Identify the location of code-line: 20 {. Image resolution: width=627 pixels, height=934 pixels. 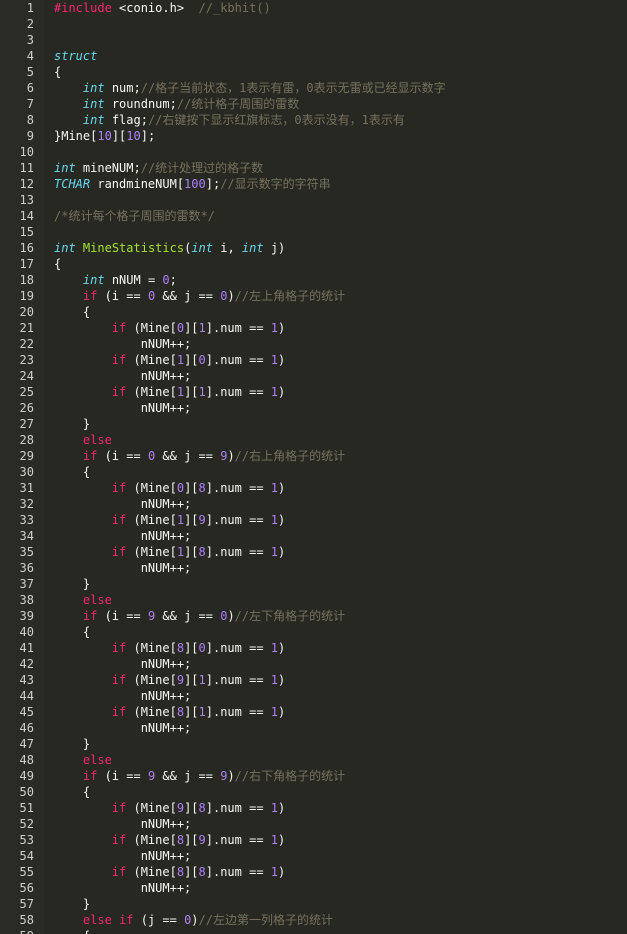
(313, 312).